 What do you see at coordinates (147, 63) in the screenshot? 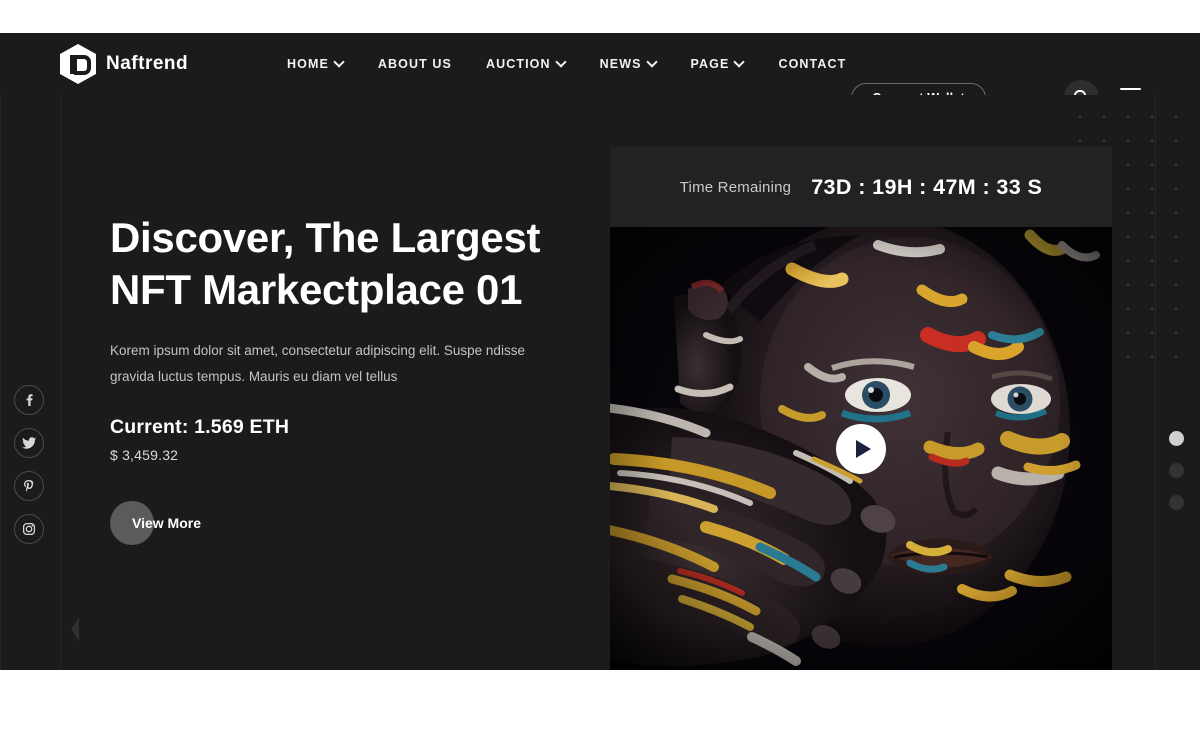
I see `brand-name: Naftrend` at bounding box center [147, 63].